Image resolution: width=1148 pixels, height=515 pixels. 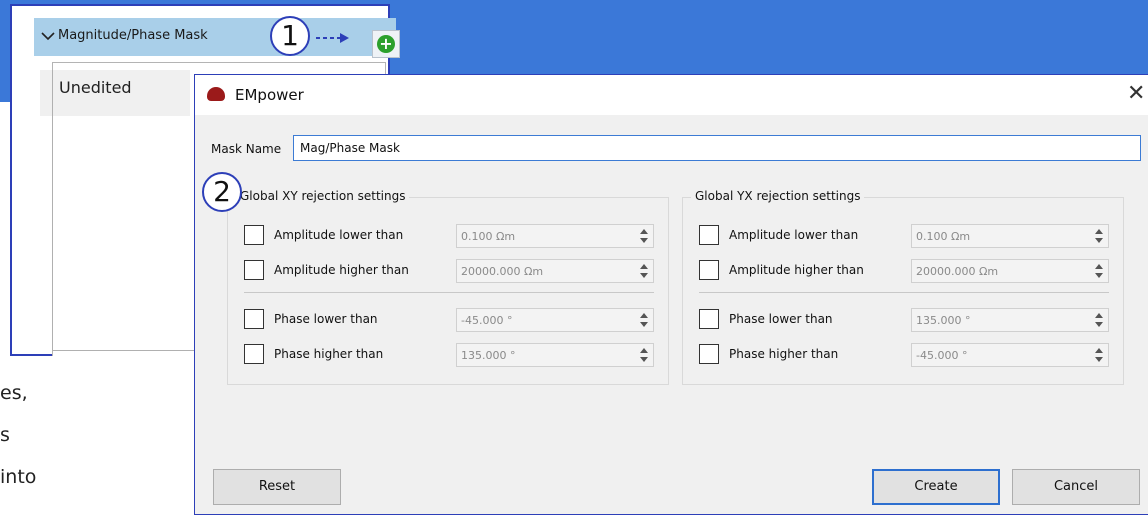 What do you see at coordinates (290, 36) in the screenshot?
I see `callout-1: 1` at bounding box center [290, 36].